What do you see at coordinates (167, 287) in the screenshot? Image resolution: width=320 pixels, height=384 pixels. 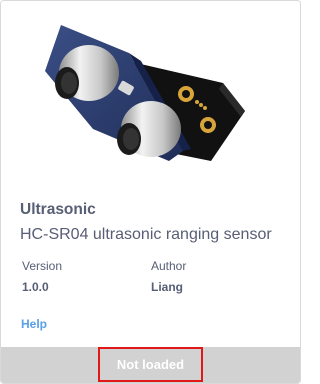 I see `author-value: Liang` at bounding box center [167, 287].